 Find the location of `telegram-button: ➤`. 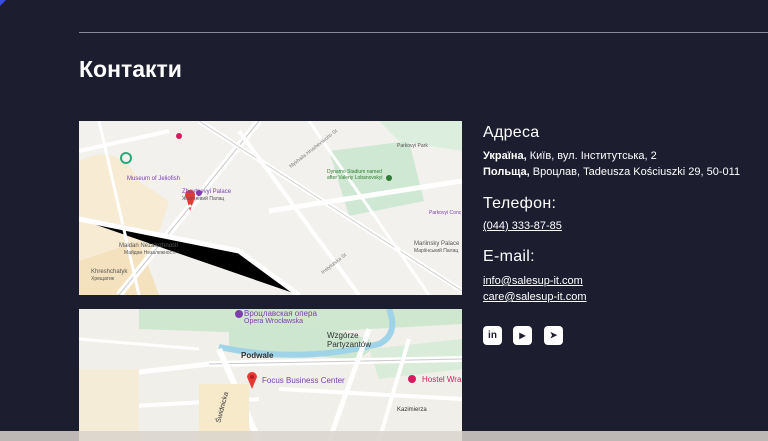

telegram-button: ➤ is located at coordinates (553, 335).